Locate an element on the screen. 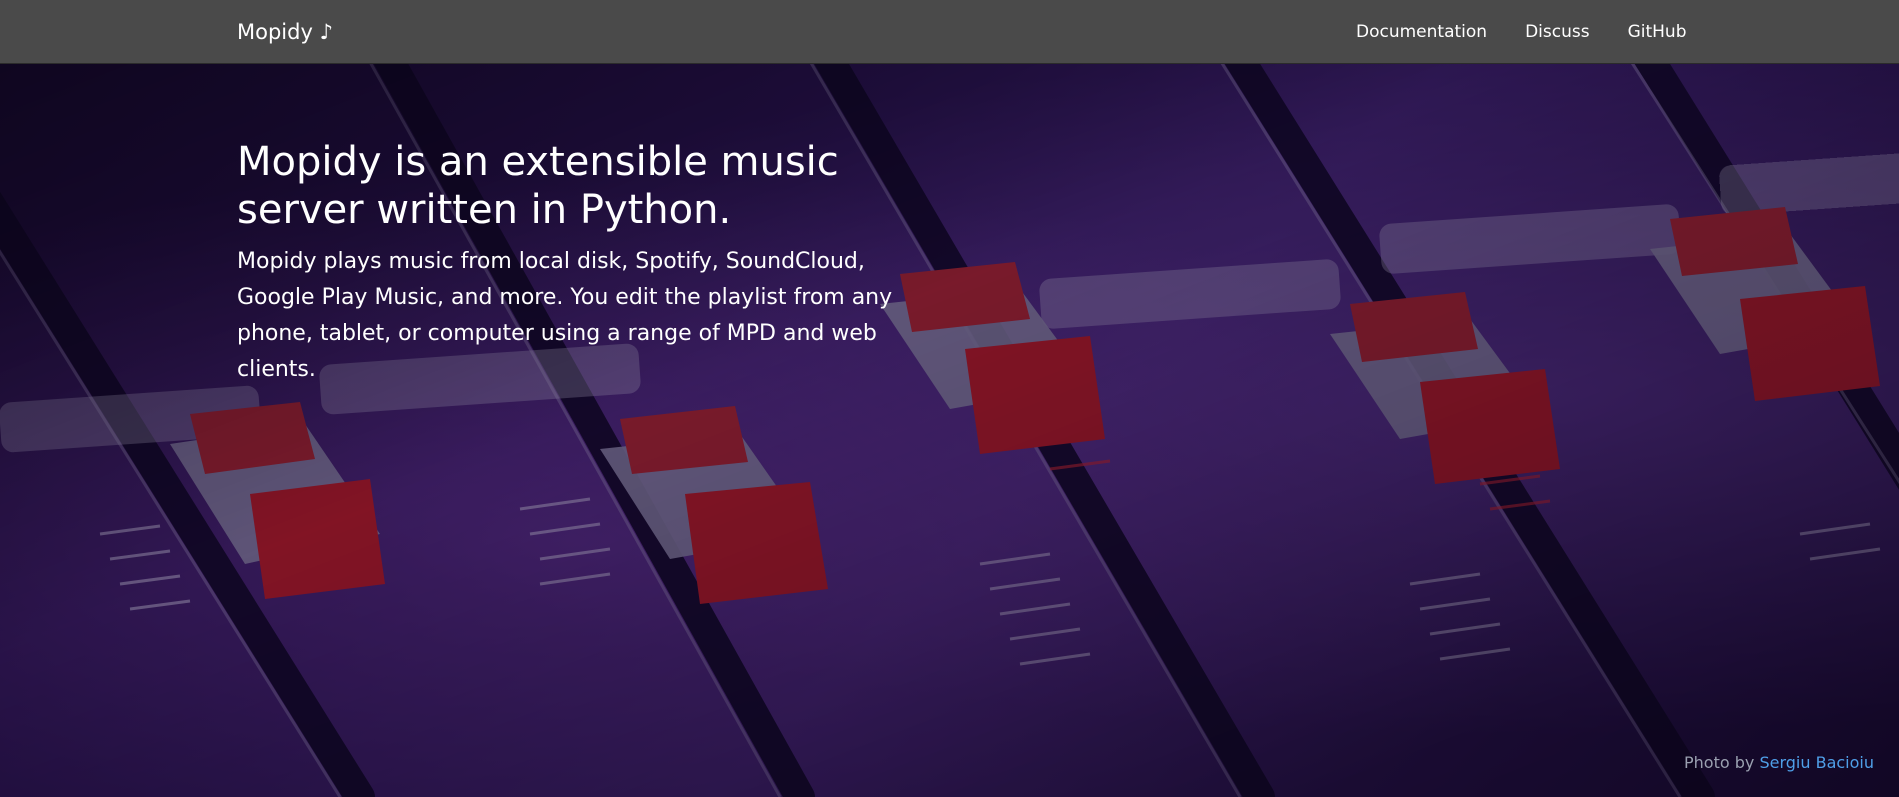 The image size is (1899, 797). top-navbar: Mopidy ♪ Documentation Discuss GitHub is located at coordinates (949, 32).